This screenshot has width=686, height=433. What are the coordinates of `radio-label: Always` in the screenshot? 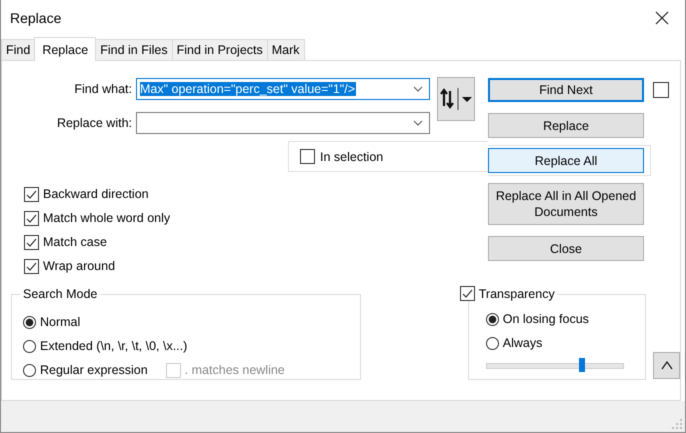 It's located at (522, 343).